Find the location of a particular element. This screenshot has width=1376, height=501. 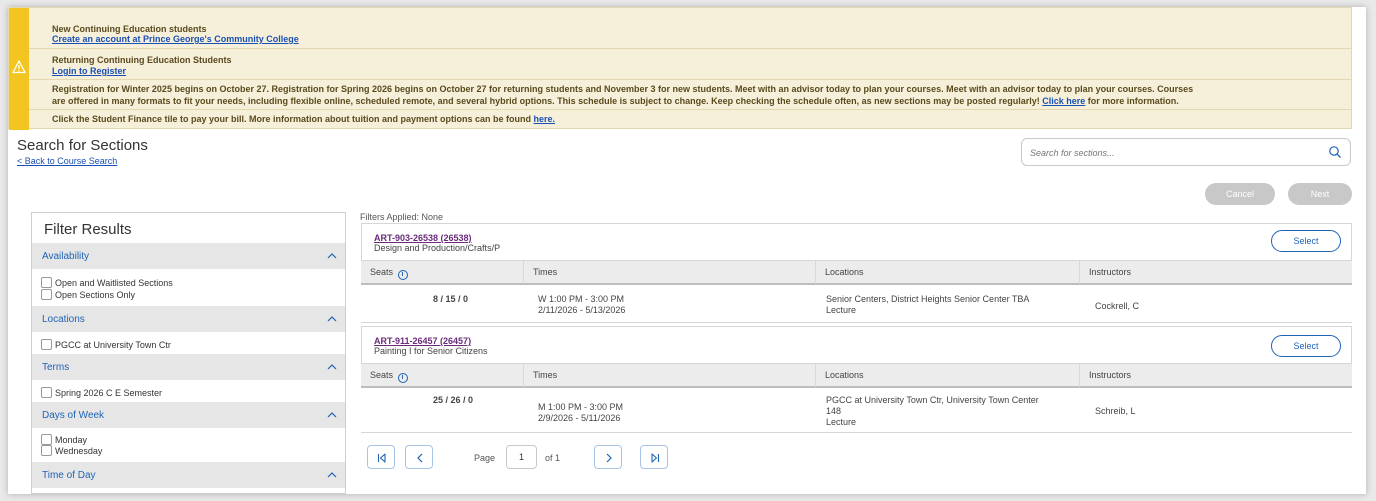

next-button: Next is located at coordinates (1320, 194).